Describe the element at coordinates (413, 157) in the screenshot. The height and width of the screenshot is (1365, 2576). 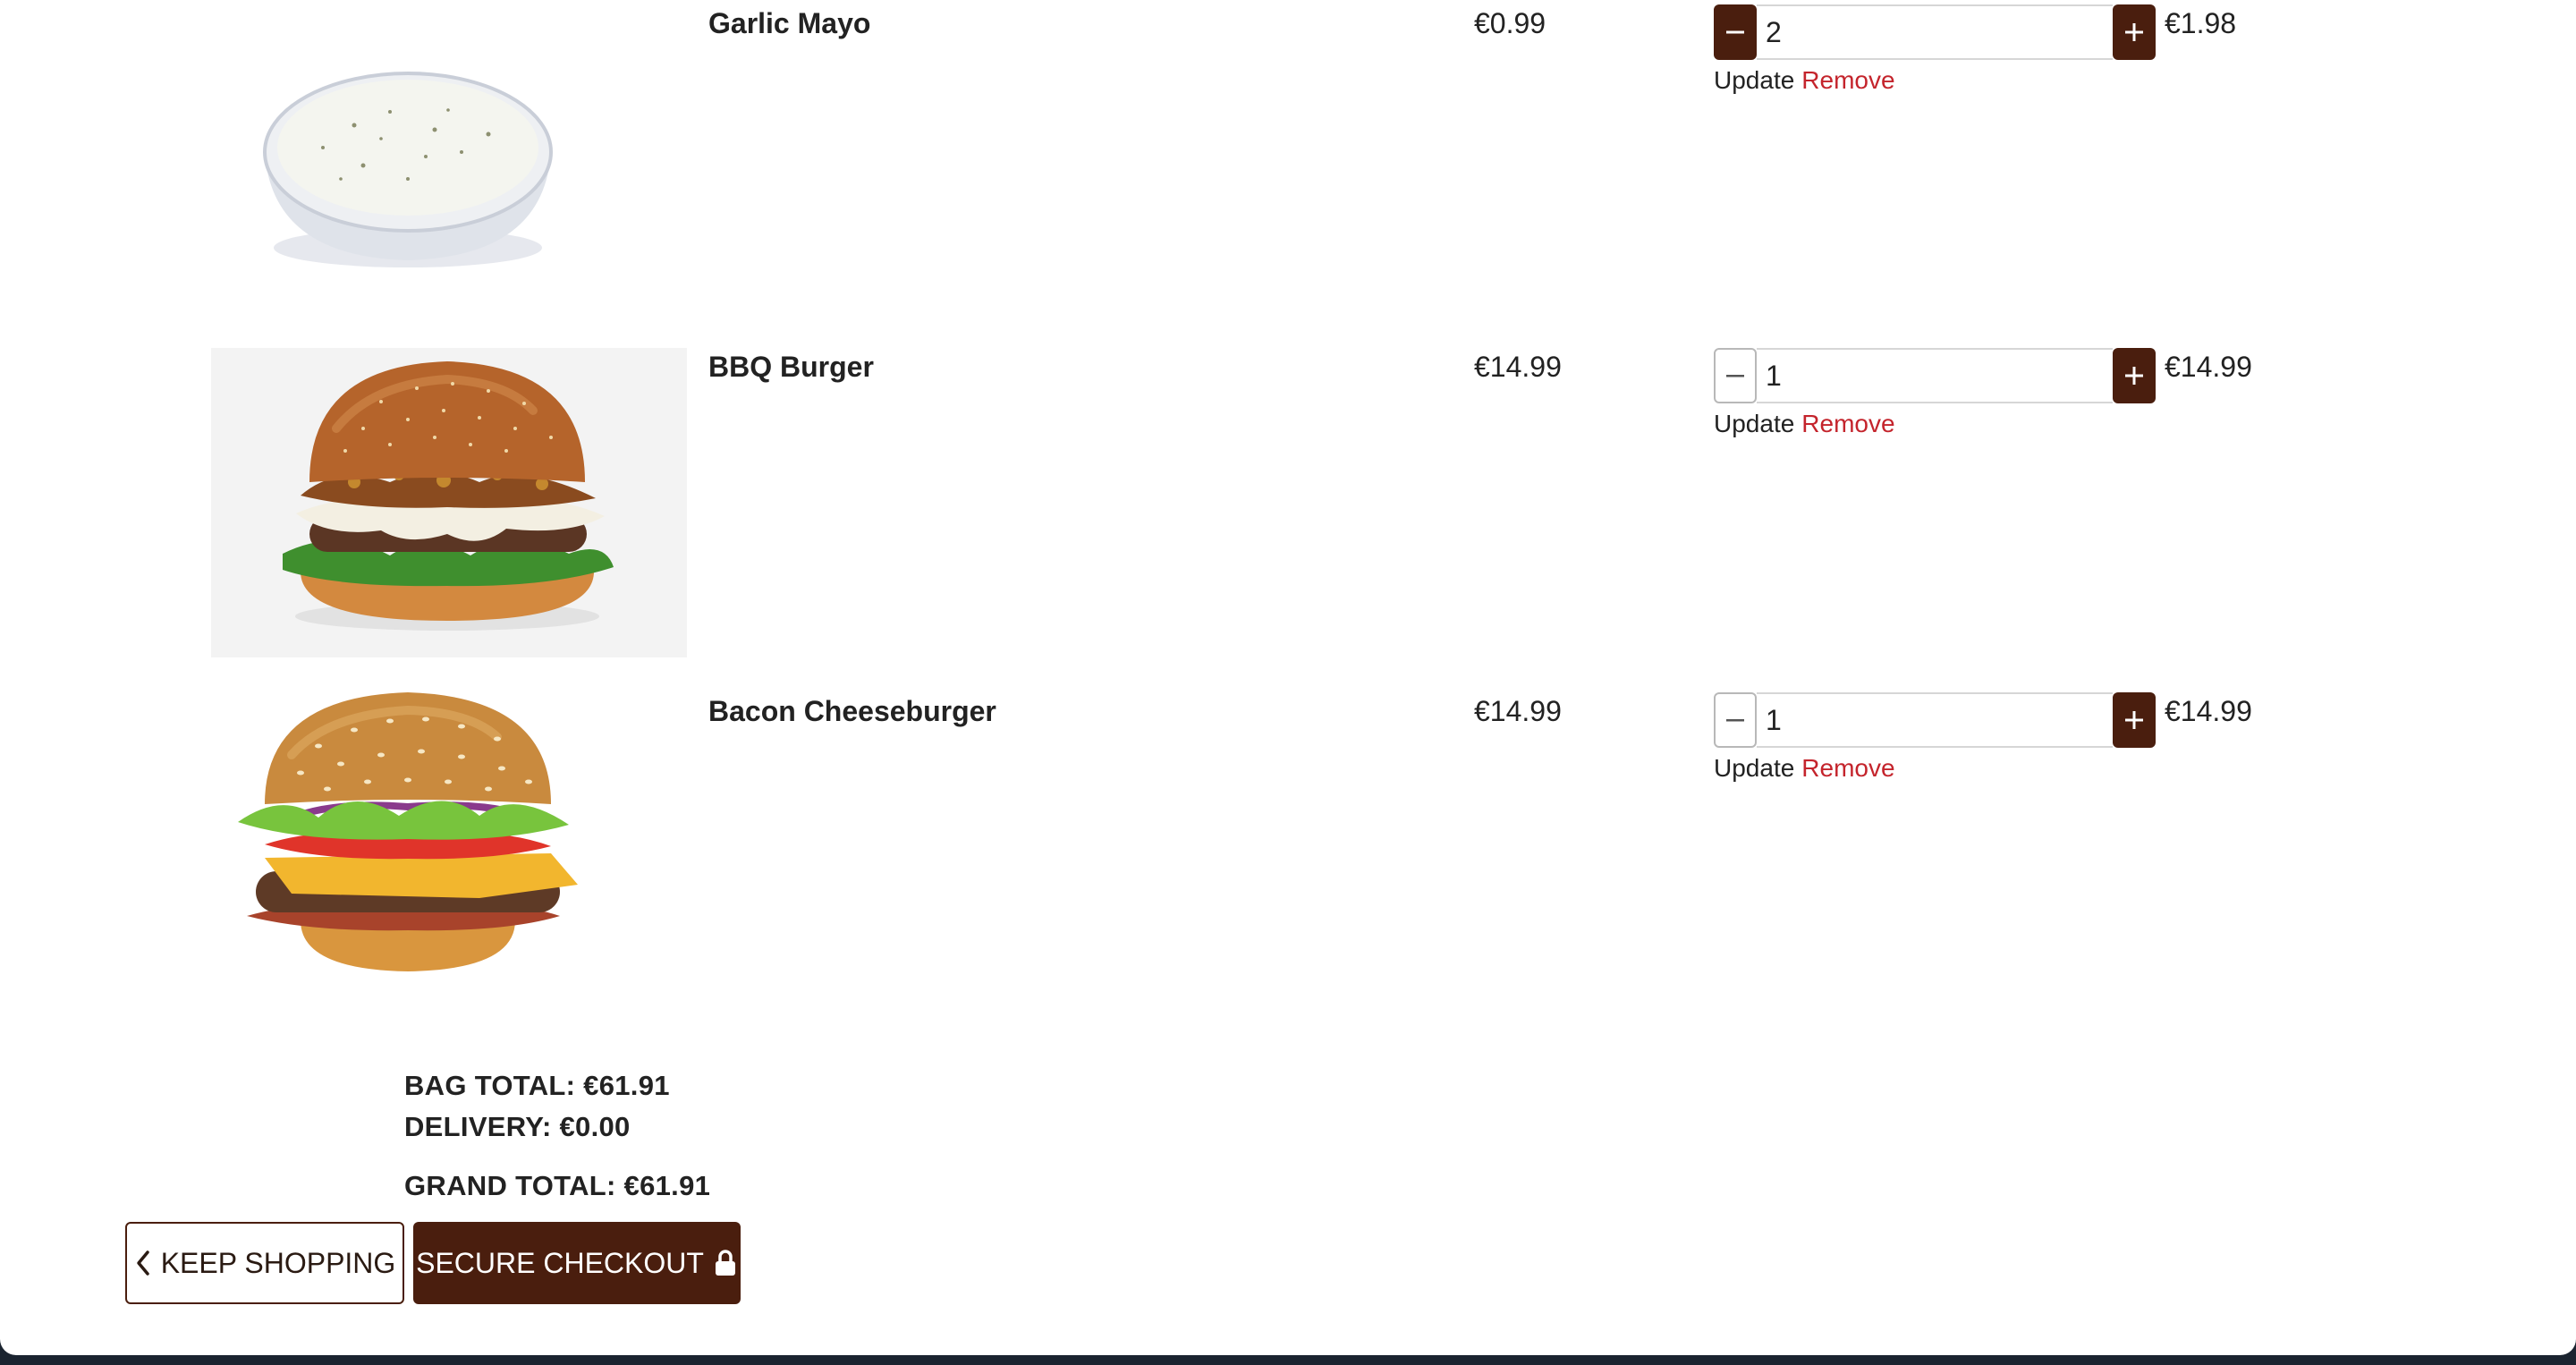
I see `garlic-mayo-image` at that location.